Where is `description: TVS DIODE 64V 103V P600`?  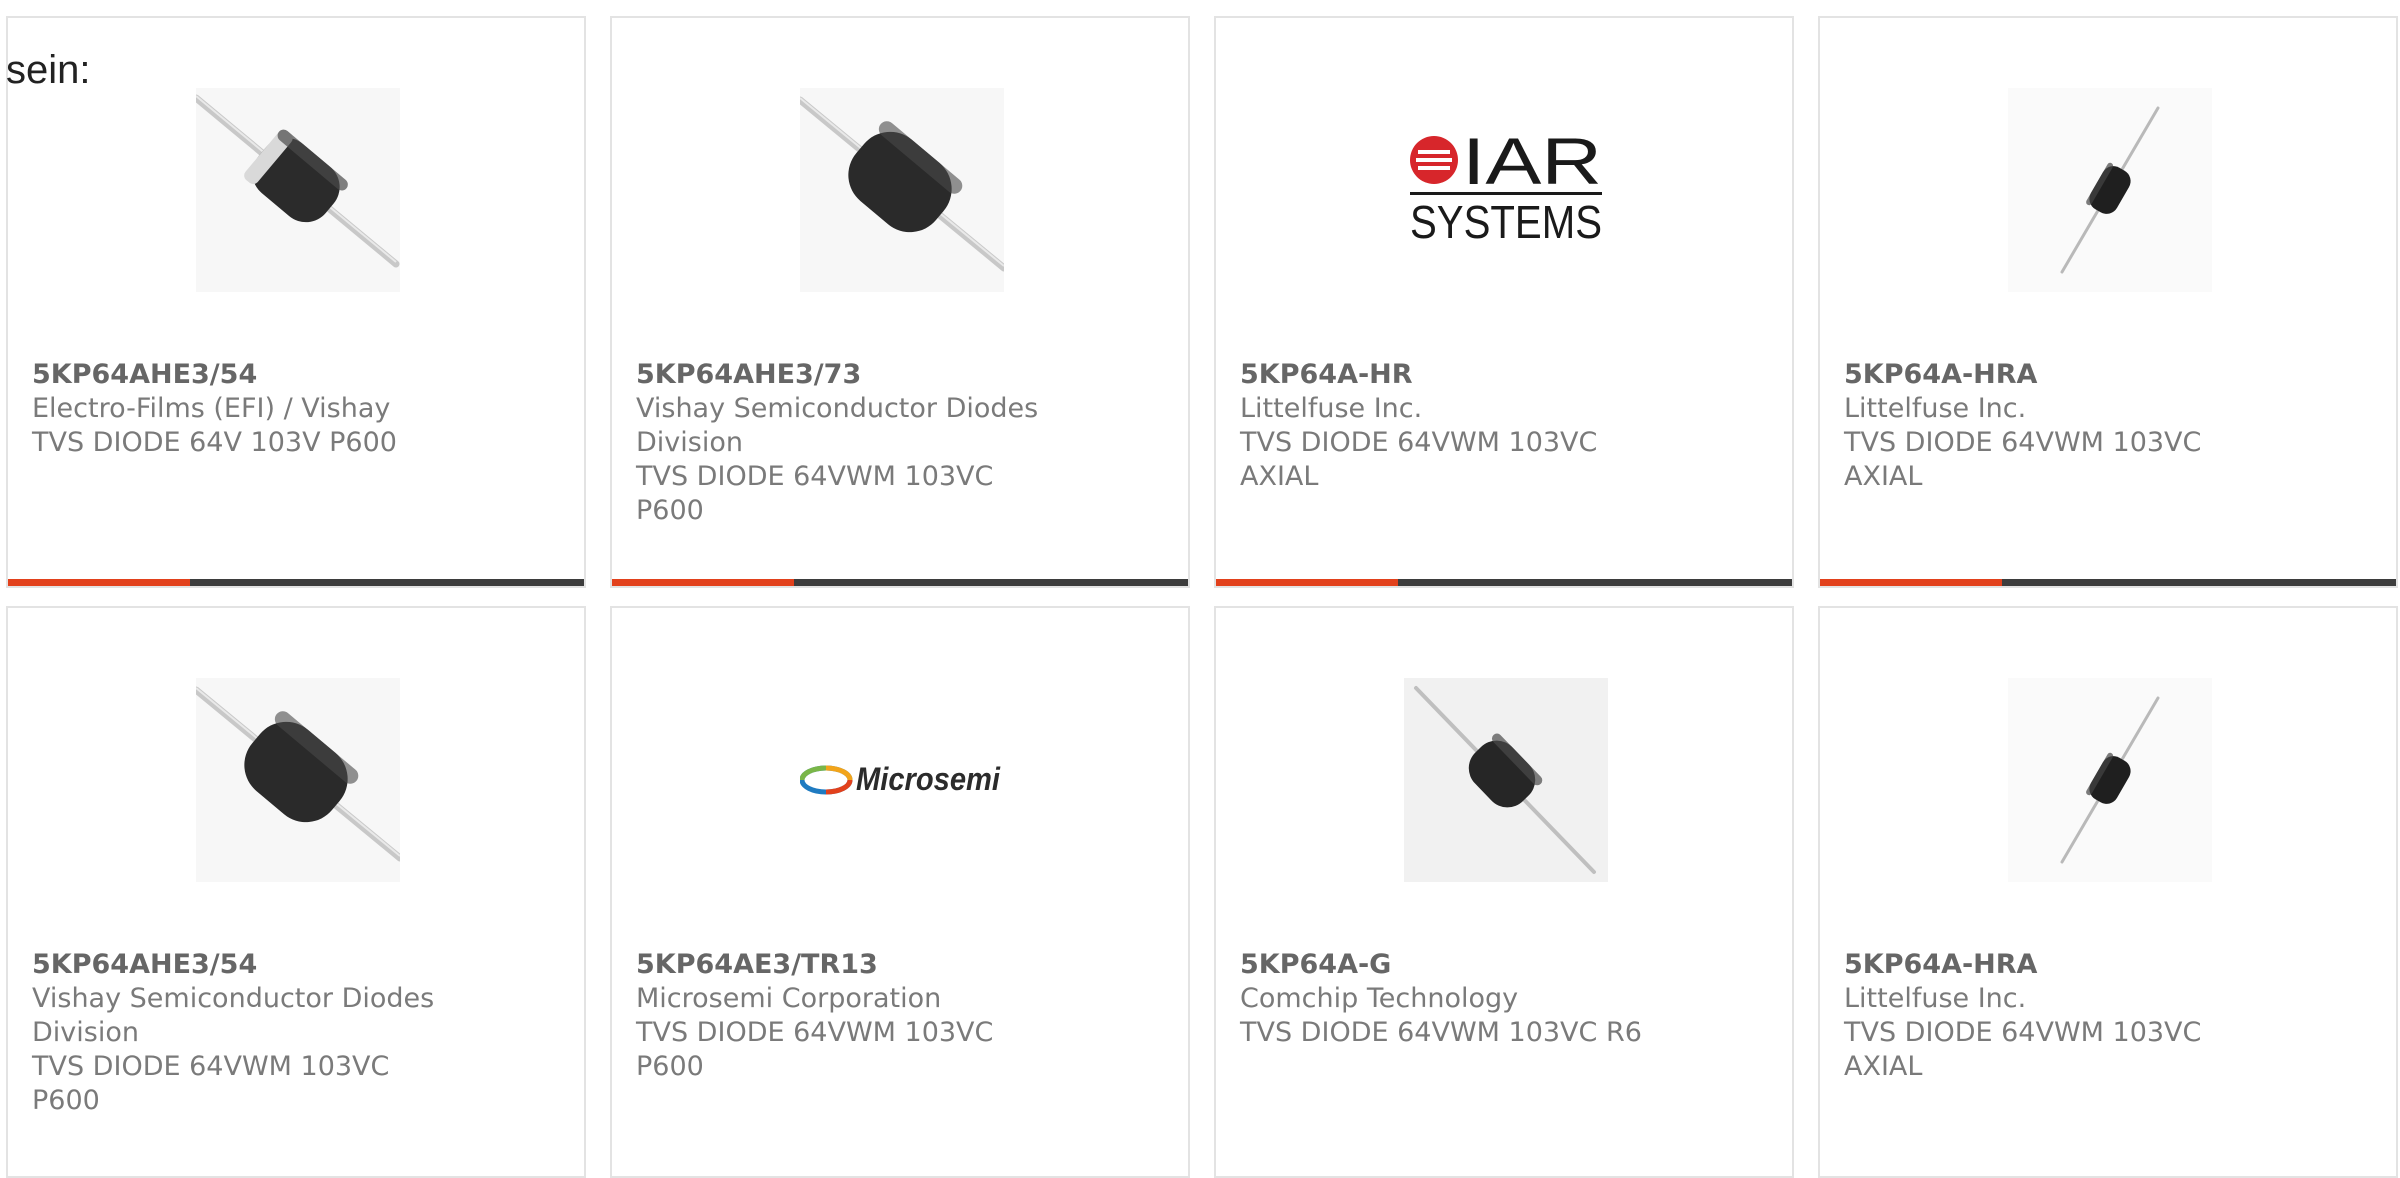 description: TVS DIODE 64V 103V P600 is located at coordinates (214, 442).